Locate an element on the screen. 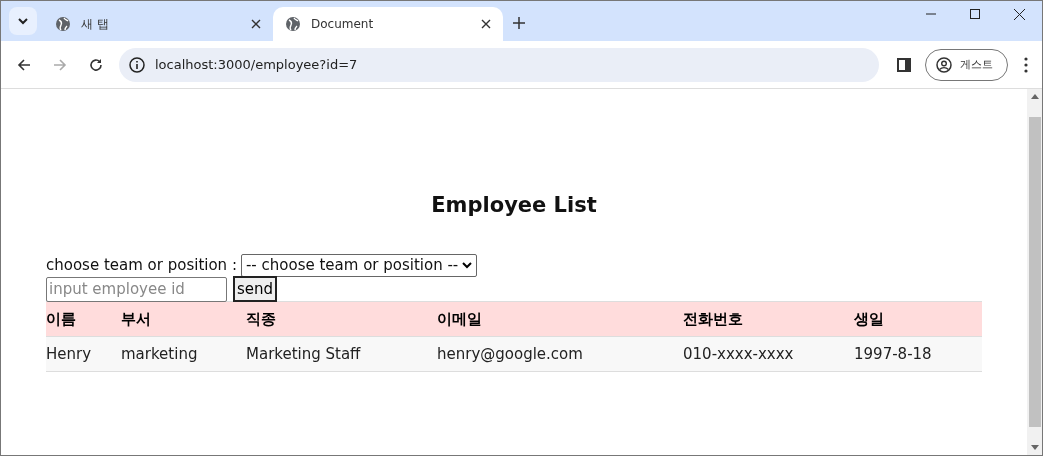 The image size is (1043, 456). table-cell: marketing is located at coordinates (159, 354).